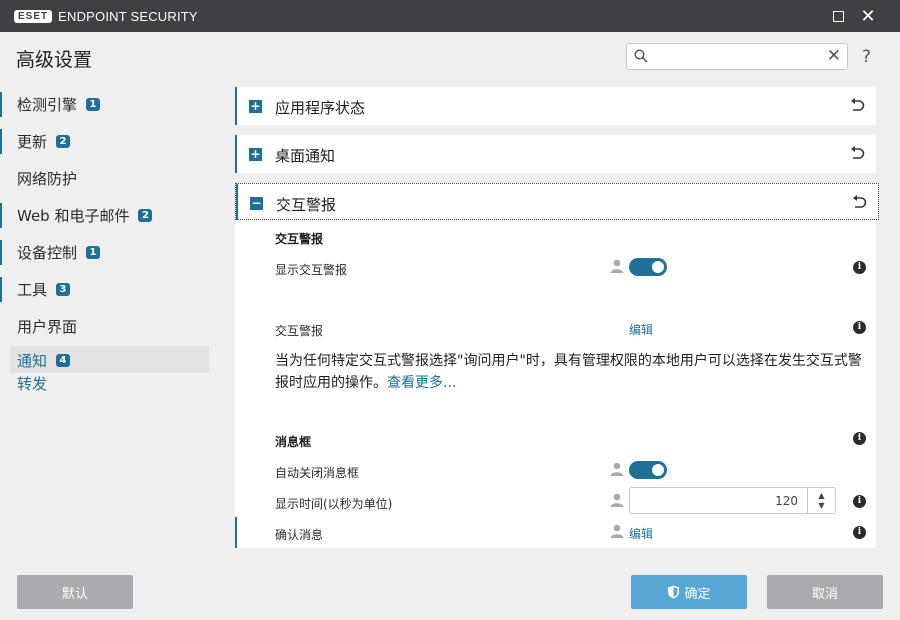 The width and height of the screenshot is (900, 620). Describe the element at coordinates (450, 16) in the screenshot. I see `title-bar: ESET ENDPOINT SECURITY ✕` at that location.